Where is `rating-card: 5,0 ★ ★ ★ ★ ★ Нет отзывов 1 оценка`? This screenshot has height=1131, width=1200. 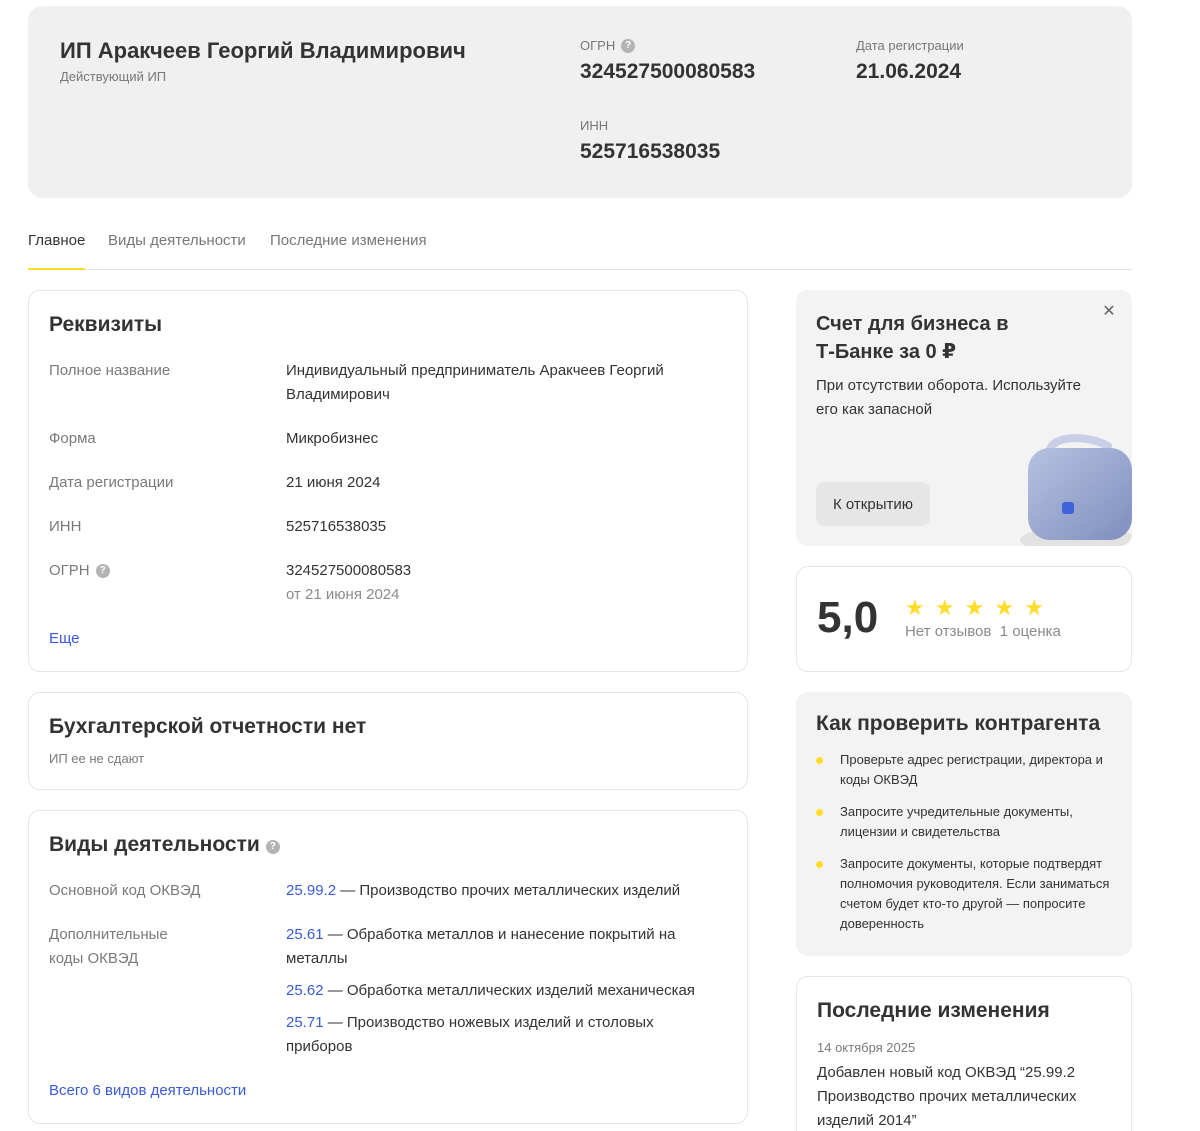 rating-card: 5,0 ★ ★ ★ ★ ★ Нет отзывов 1 оценка is located at coordinates (964, 619).